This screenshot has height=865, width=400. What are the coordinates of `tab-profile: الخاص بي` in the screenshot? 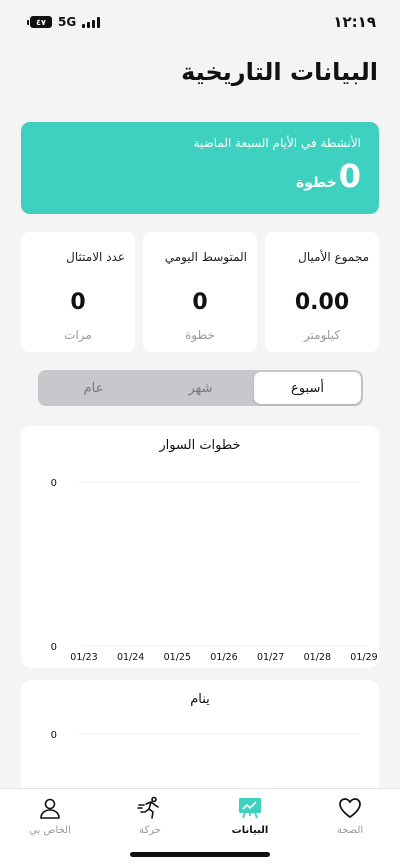 It's located at (50, 827).